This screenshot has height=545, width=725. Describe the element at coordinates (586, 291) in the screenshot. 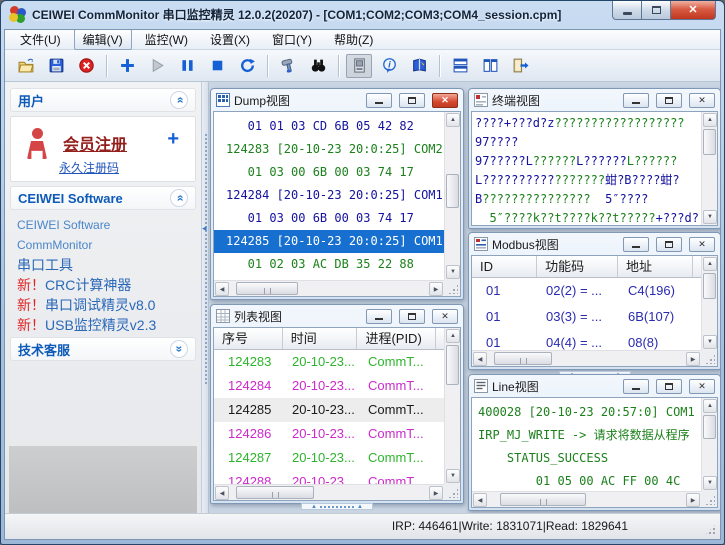

I see `modbus-row: 01 02(2) = ... C4(196)` at that location.